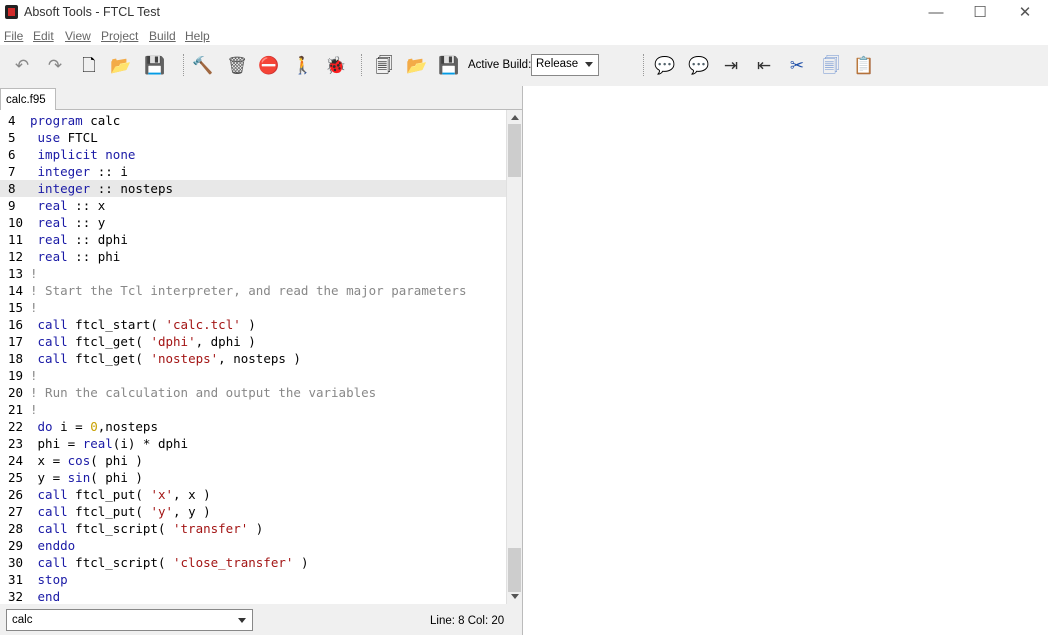 This screenshot has width=1048, height=635. Describe the element at coordinates (515, 596) in the screenshot. I see `scroll-down-arrow-icon` at that location.